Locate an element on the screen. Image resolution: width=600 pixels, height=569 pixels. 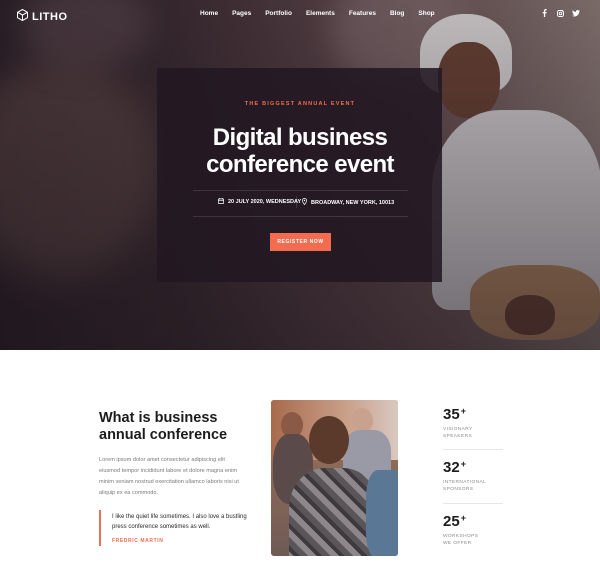
stat-label-line: INTERNATIONAL is located at coordinates (465, 482).